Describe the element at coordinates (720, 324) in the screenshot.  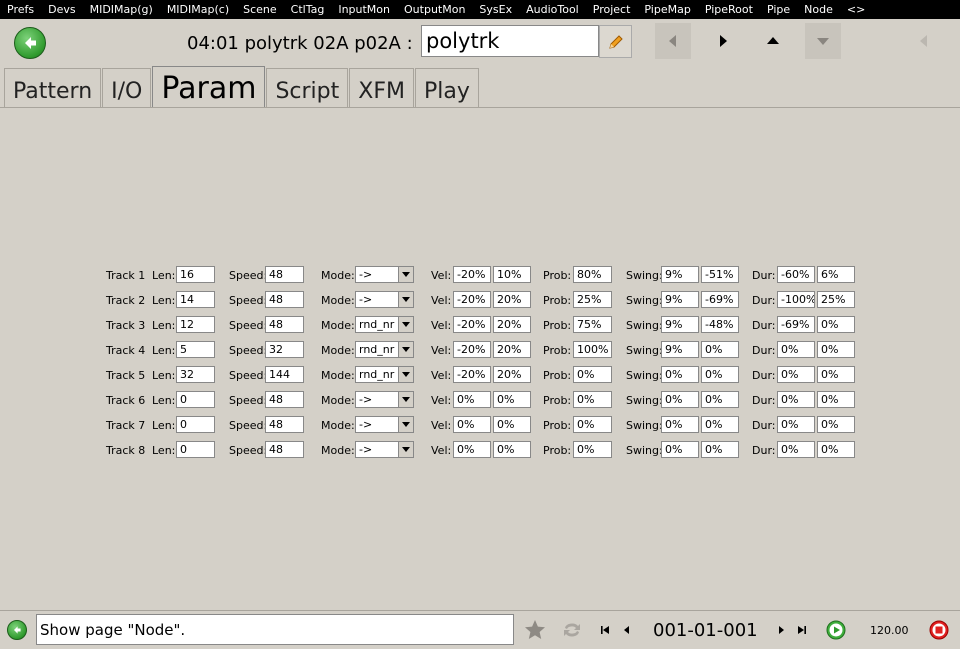
I see `swing-max-field: -48%` at that location.